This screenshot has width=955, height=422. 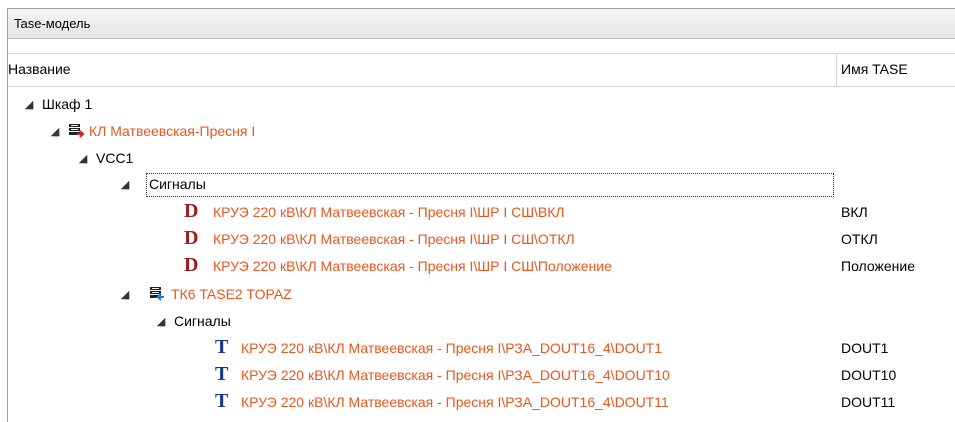 What do you see at coordinates (859, 239) in the screenshot?
I see `signal-tase-name: ОТКЛ` at bounding box center [859, 239].